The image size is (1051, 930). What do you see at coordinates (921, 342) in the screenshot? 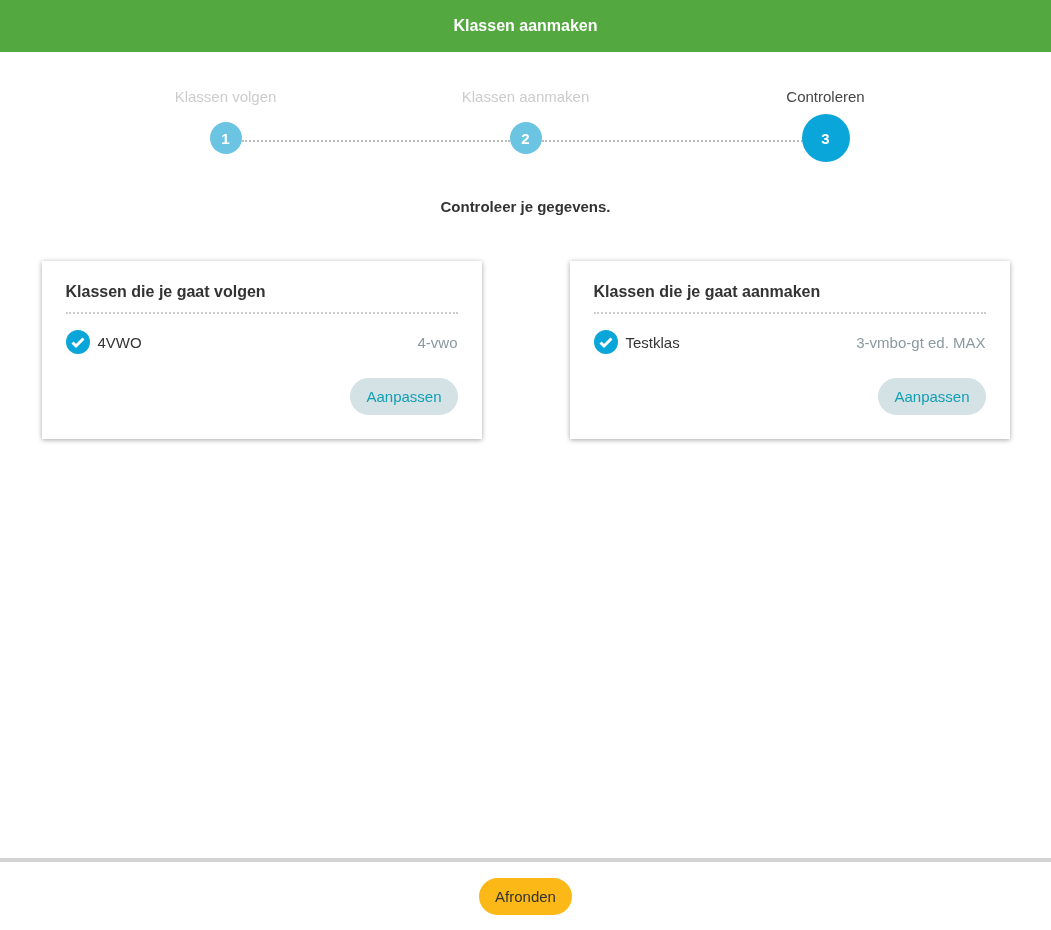
I see `class-level: 3-vmbo-gt ed. MAX` at bounding box center [921, 342].